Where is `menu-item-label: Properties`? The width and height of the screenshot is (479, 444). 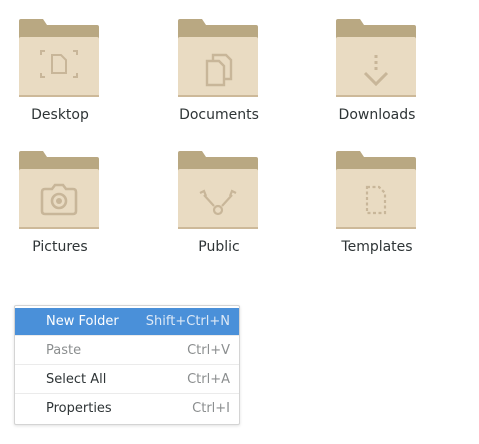
menu-item-label: Properties is located at coordinates (79, 408).